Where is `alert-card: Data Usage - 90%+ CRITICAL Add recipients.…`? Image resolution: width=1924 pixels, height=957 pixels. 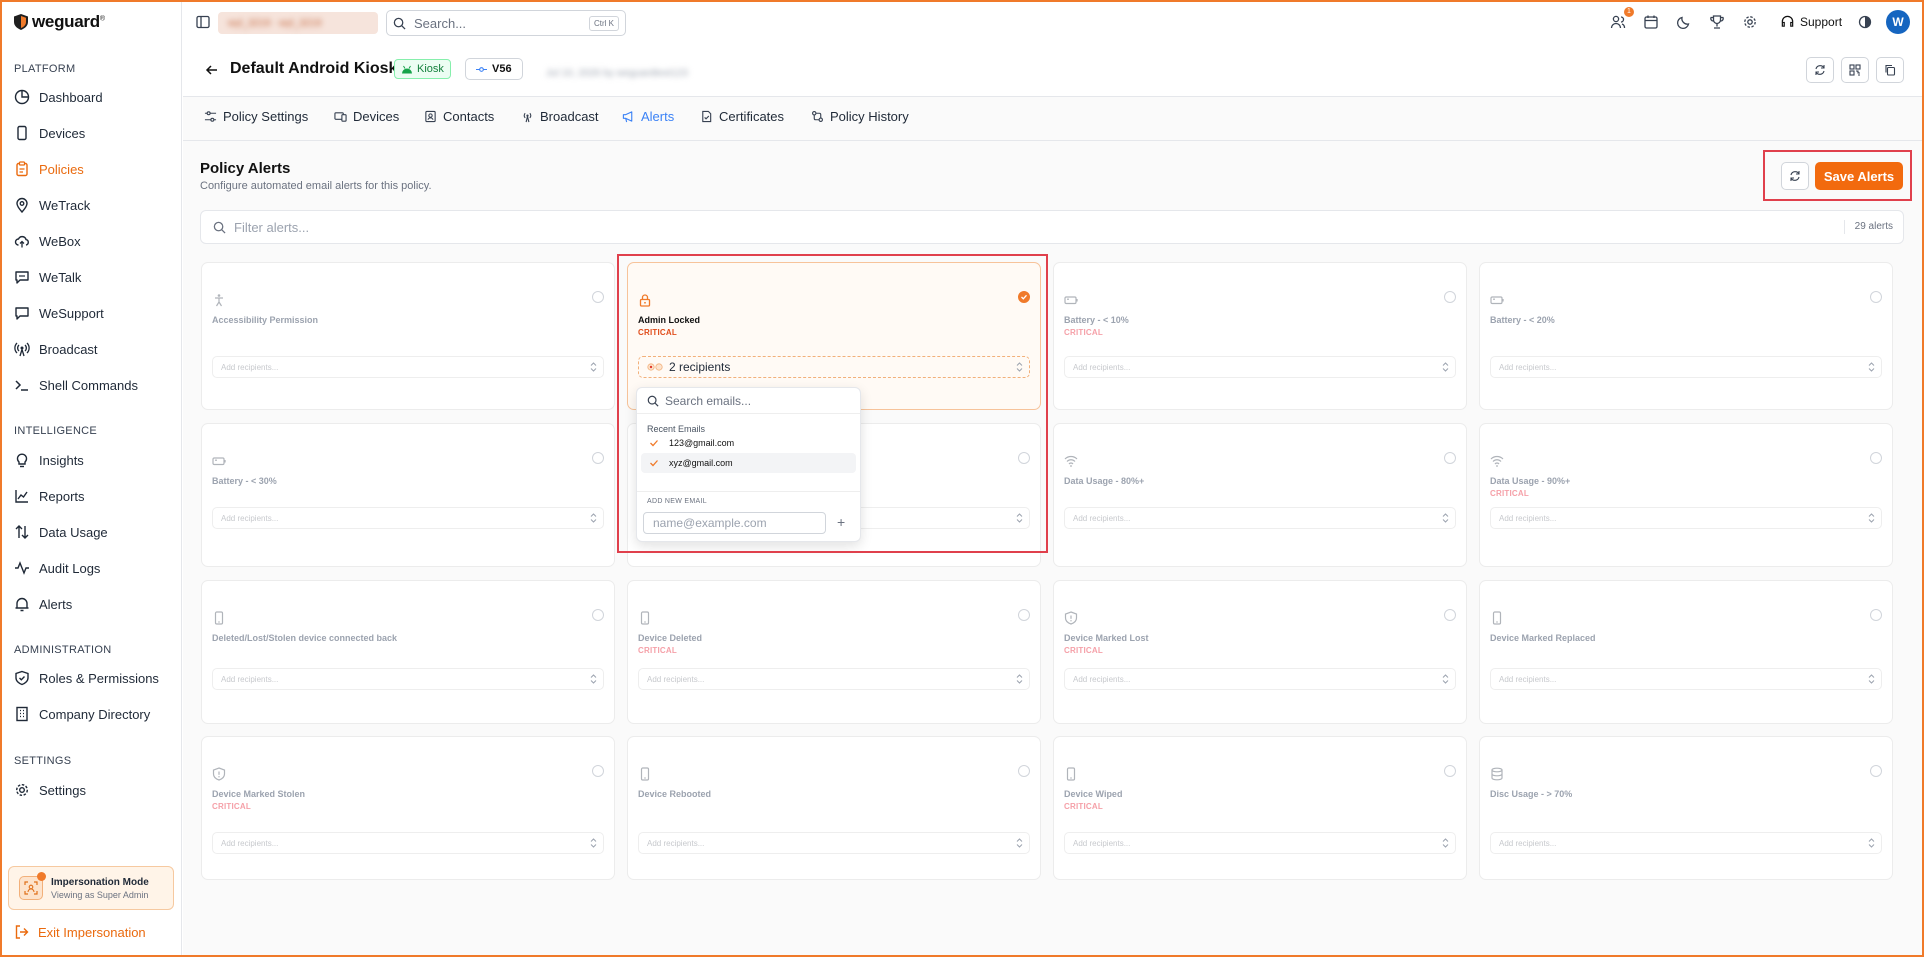
alert-card: Data Usage - 90%+ CRITICAL Add recipients.… is located at coordinates (1686, 495).